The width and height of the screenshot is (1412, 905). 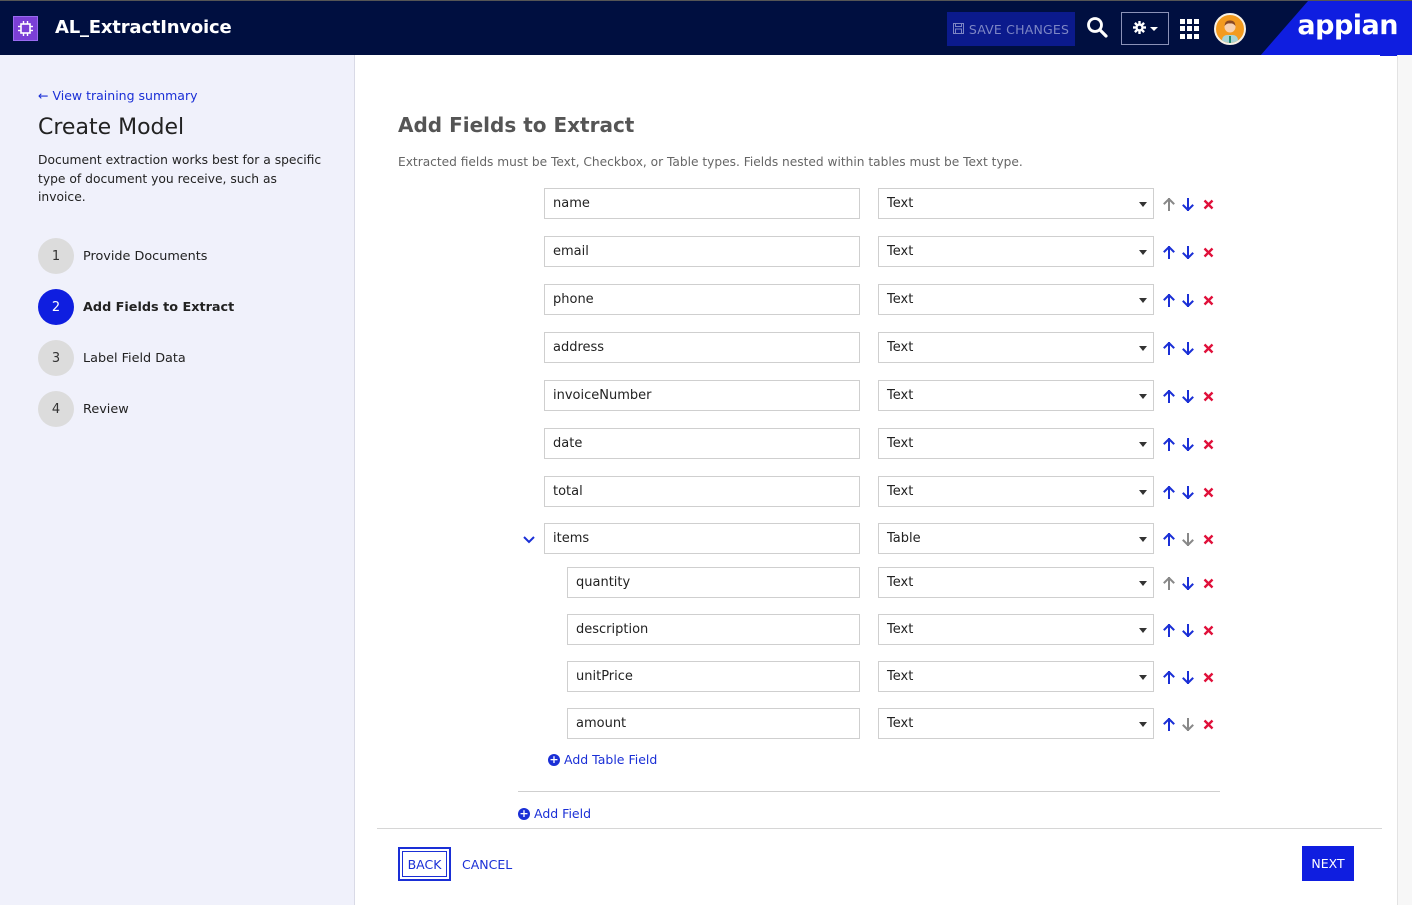 I want to click on field-type-dropdown: Table, so click(x=1016, y=538).